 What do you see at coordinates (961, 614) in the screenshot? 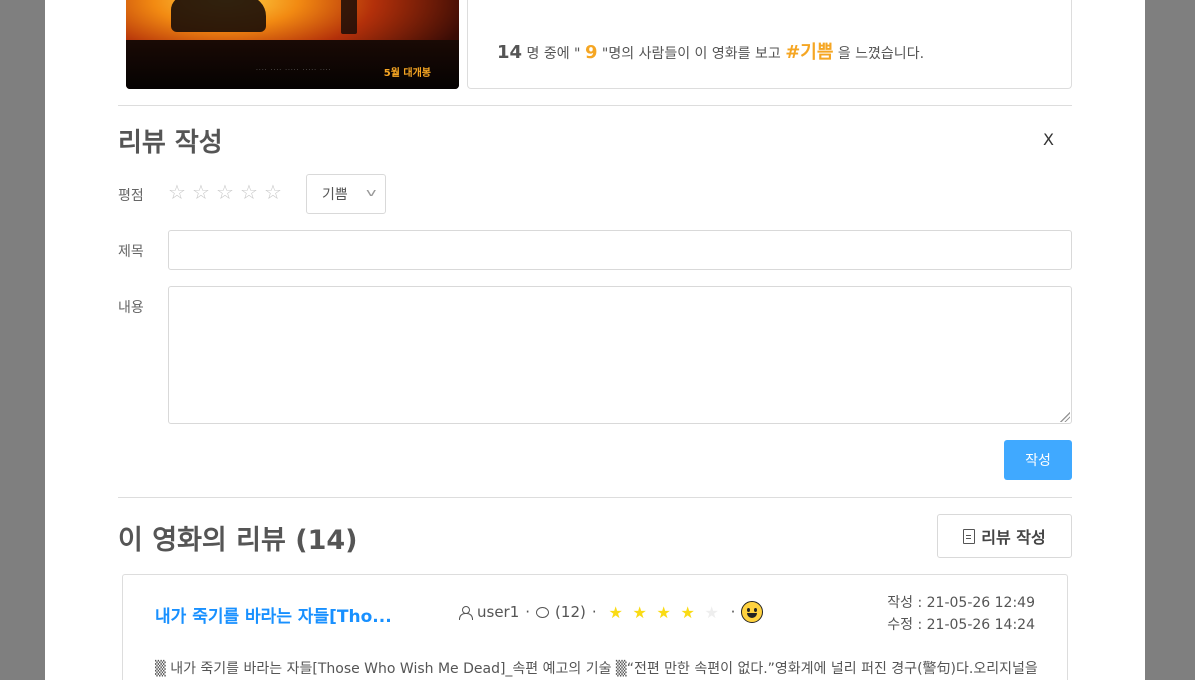
I see `review-dates: 작성 : 21-05-26 12:49 수정 : 21-05-26 14:24` at bounding box center [961, 614].